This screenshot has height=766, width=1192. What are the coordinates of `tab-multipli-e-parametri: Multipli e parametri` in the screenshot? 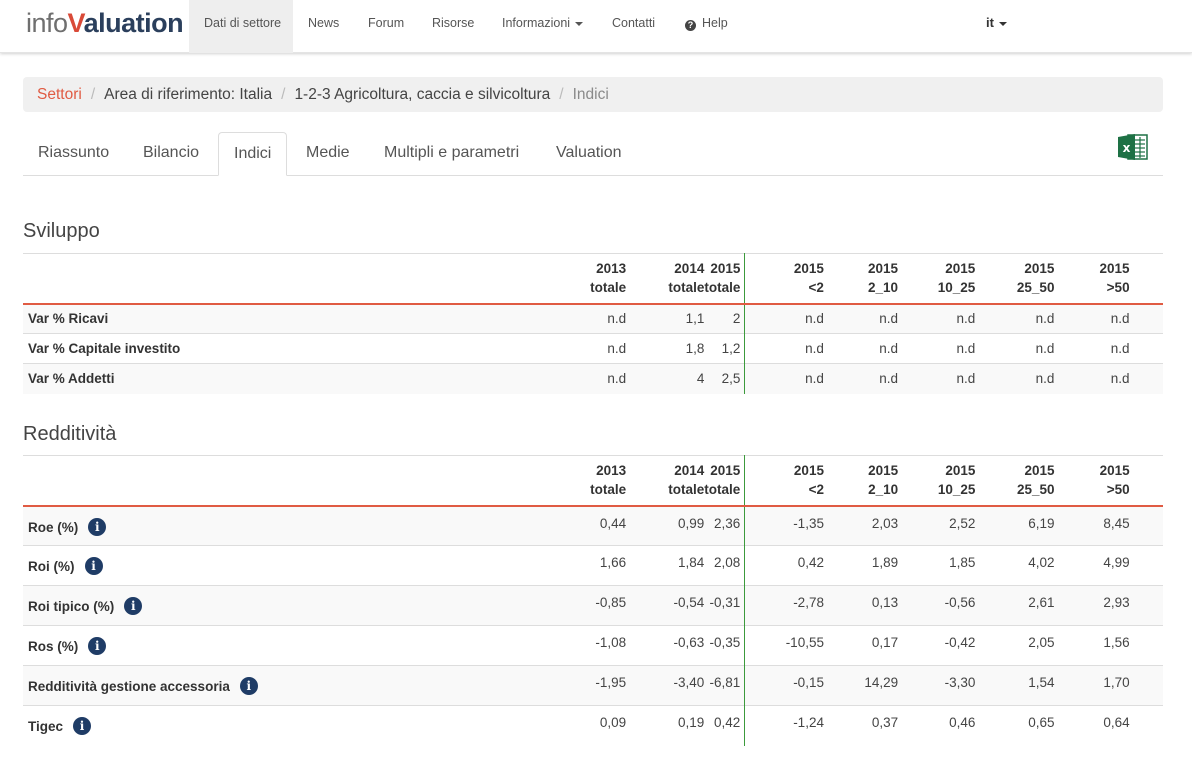 It's located at (451, 154).